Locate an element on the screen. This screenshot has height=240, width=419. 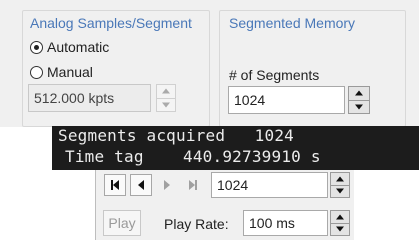
play-rate-label: Play Rate: is located at coordinates (196, 224).